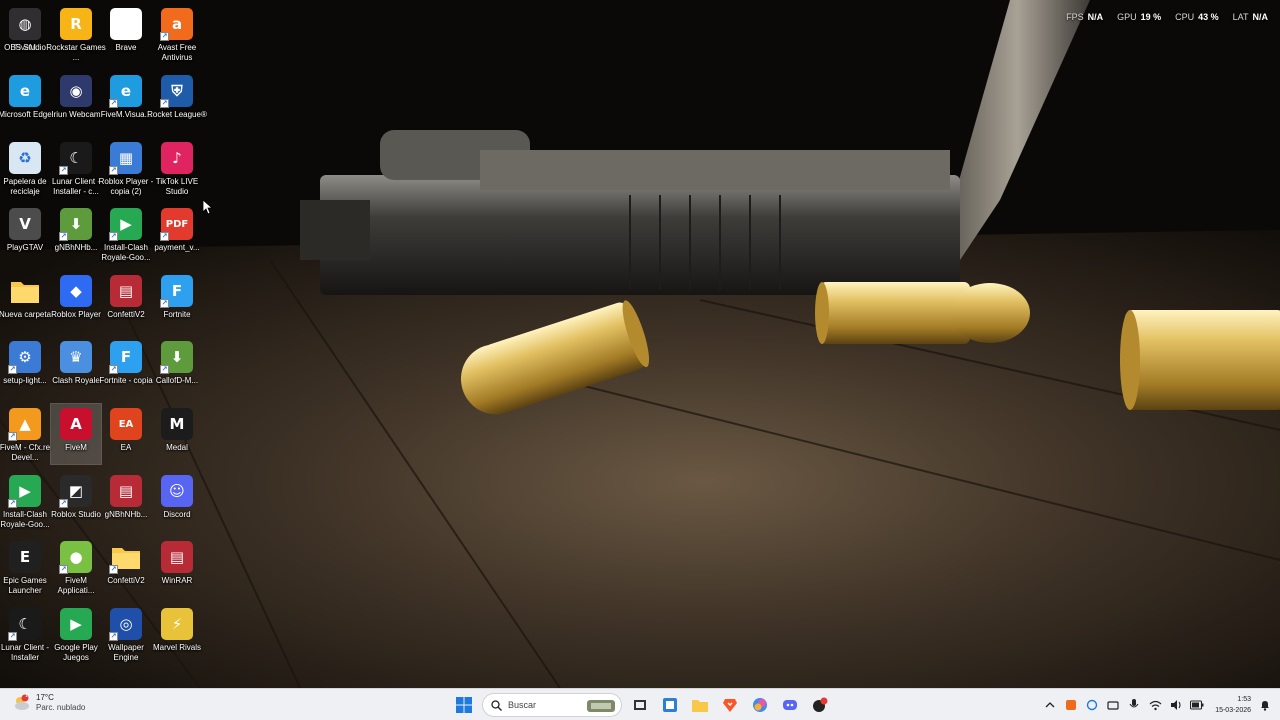  What do you see at coordinates (76, 357) in the screenshot?
I see `clash-royale-icon: ♛` at bounding box center [76, 357].